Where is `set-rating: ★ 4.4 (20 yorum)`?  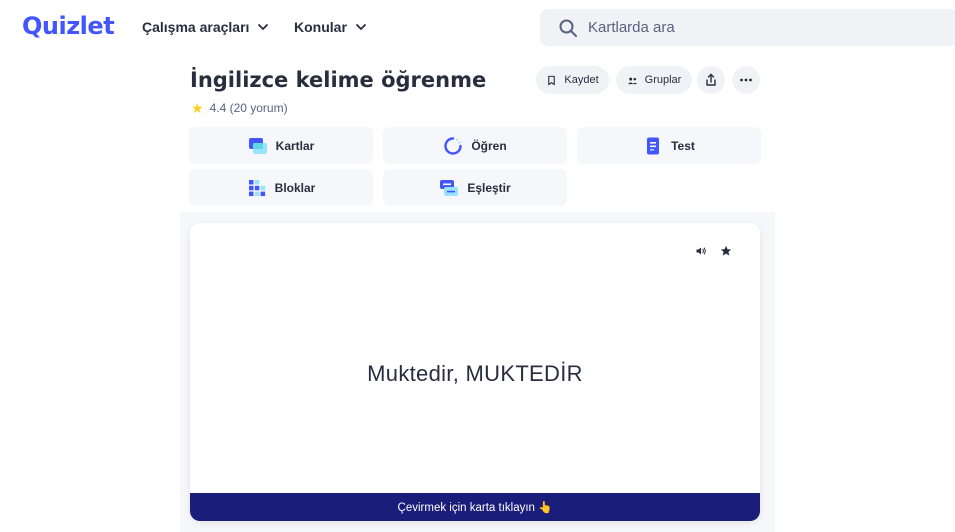 set-rating: ★ 4.4 (20 yorum) is located at coordinates (239, 108).